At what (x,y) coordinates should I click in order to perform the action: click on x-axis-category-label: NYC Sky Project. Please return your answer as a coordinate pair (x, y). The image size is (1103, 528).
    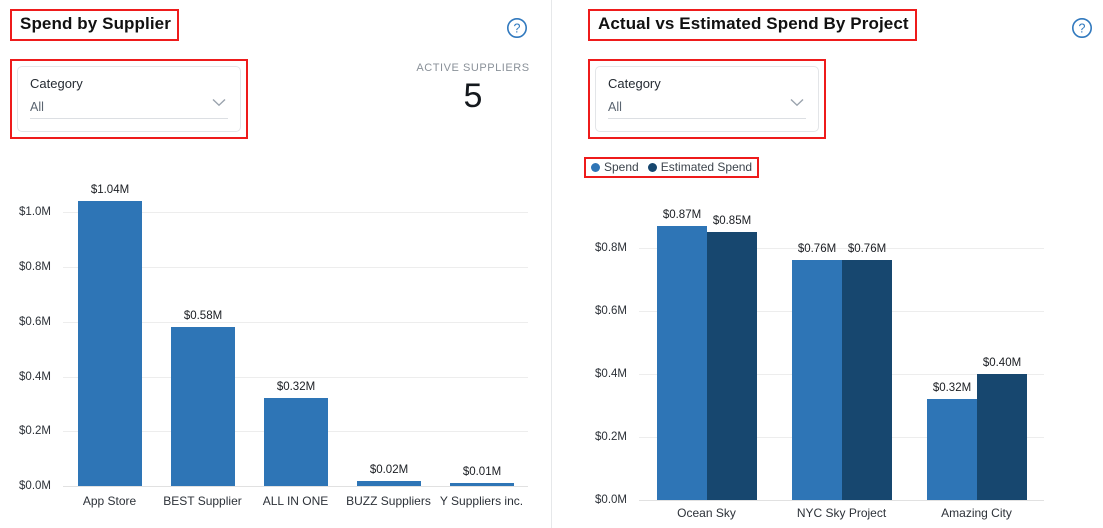
    Looking at the image, I should click on (841, 513).